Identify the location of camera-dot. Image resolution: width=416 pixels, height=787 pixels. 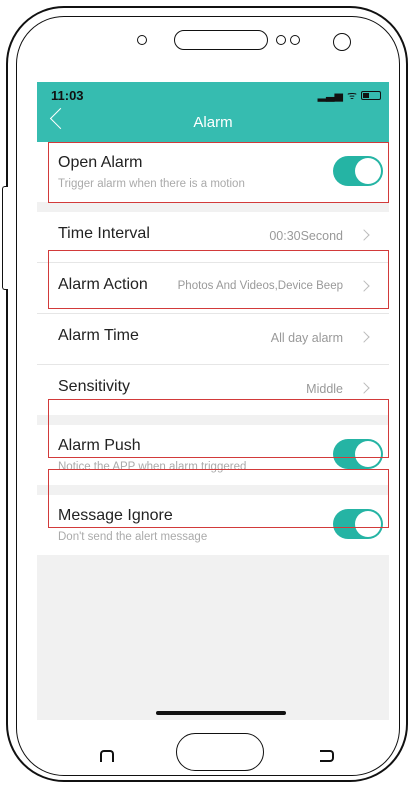
(142, 40).